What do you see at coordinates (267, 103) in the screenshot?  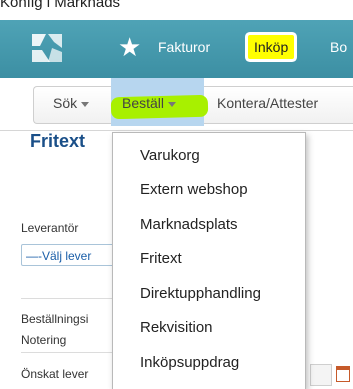 I see `subnav-kontera-attester: Kontera/Attester` at bounding box center [267, 103].